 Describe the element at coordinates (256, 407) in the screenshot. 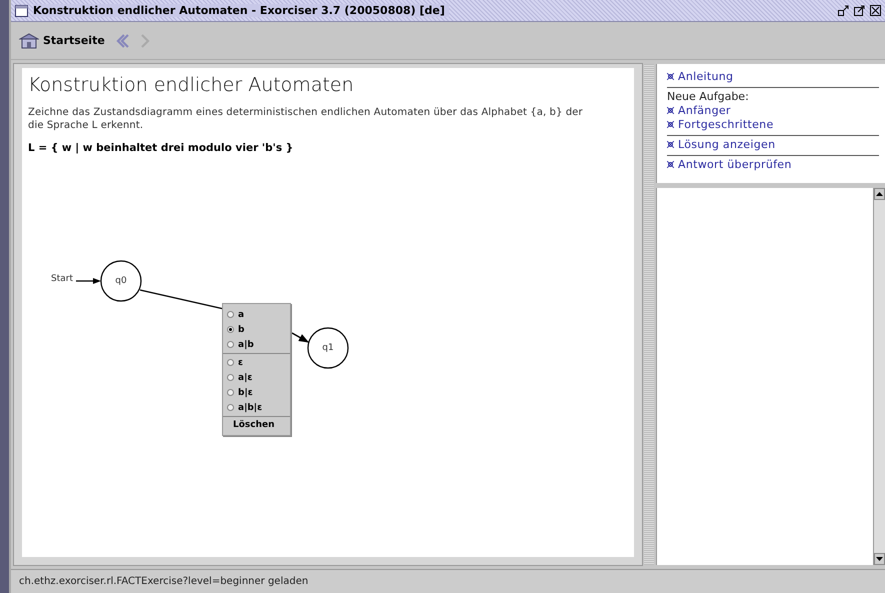

I see `menu-option: a|b|ε` at that location.